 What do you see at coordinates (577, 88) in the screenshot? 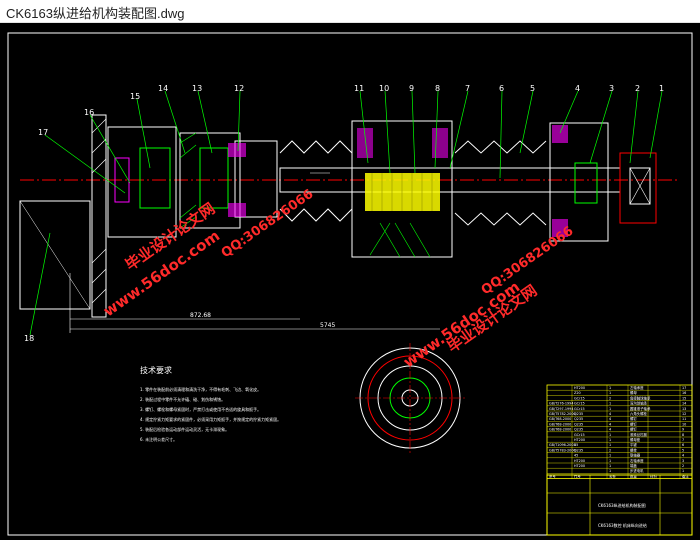
I see `balloon-4: 4` at bounding box center [577, 88].